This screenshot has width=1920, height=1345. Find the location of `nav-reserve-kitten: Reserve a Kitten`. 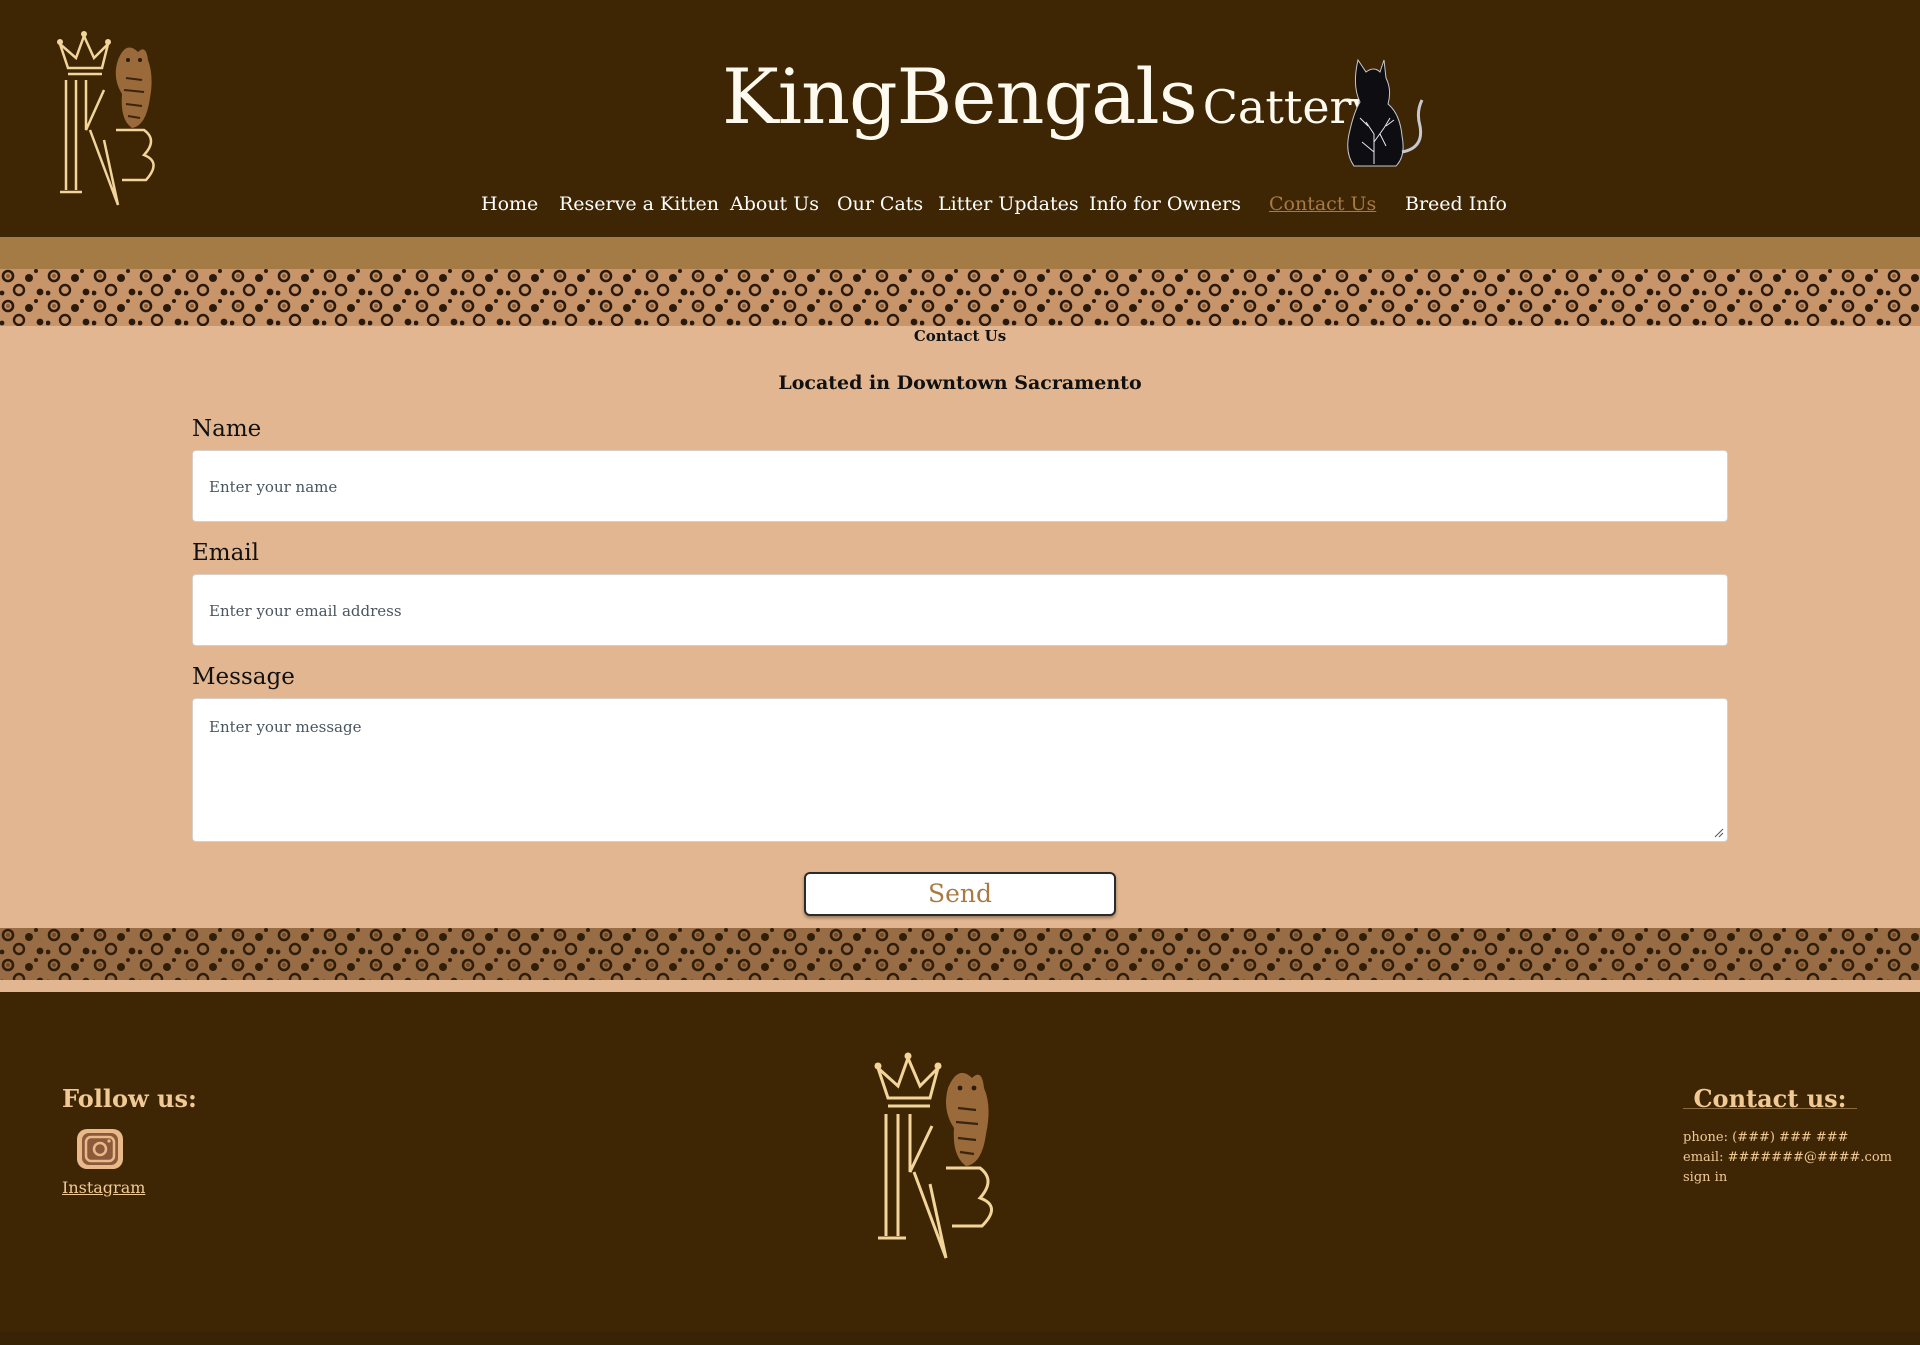

nav-reserve-kitten: Reserve a Kitten is located at coordinates (639, 204).